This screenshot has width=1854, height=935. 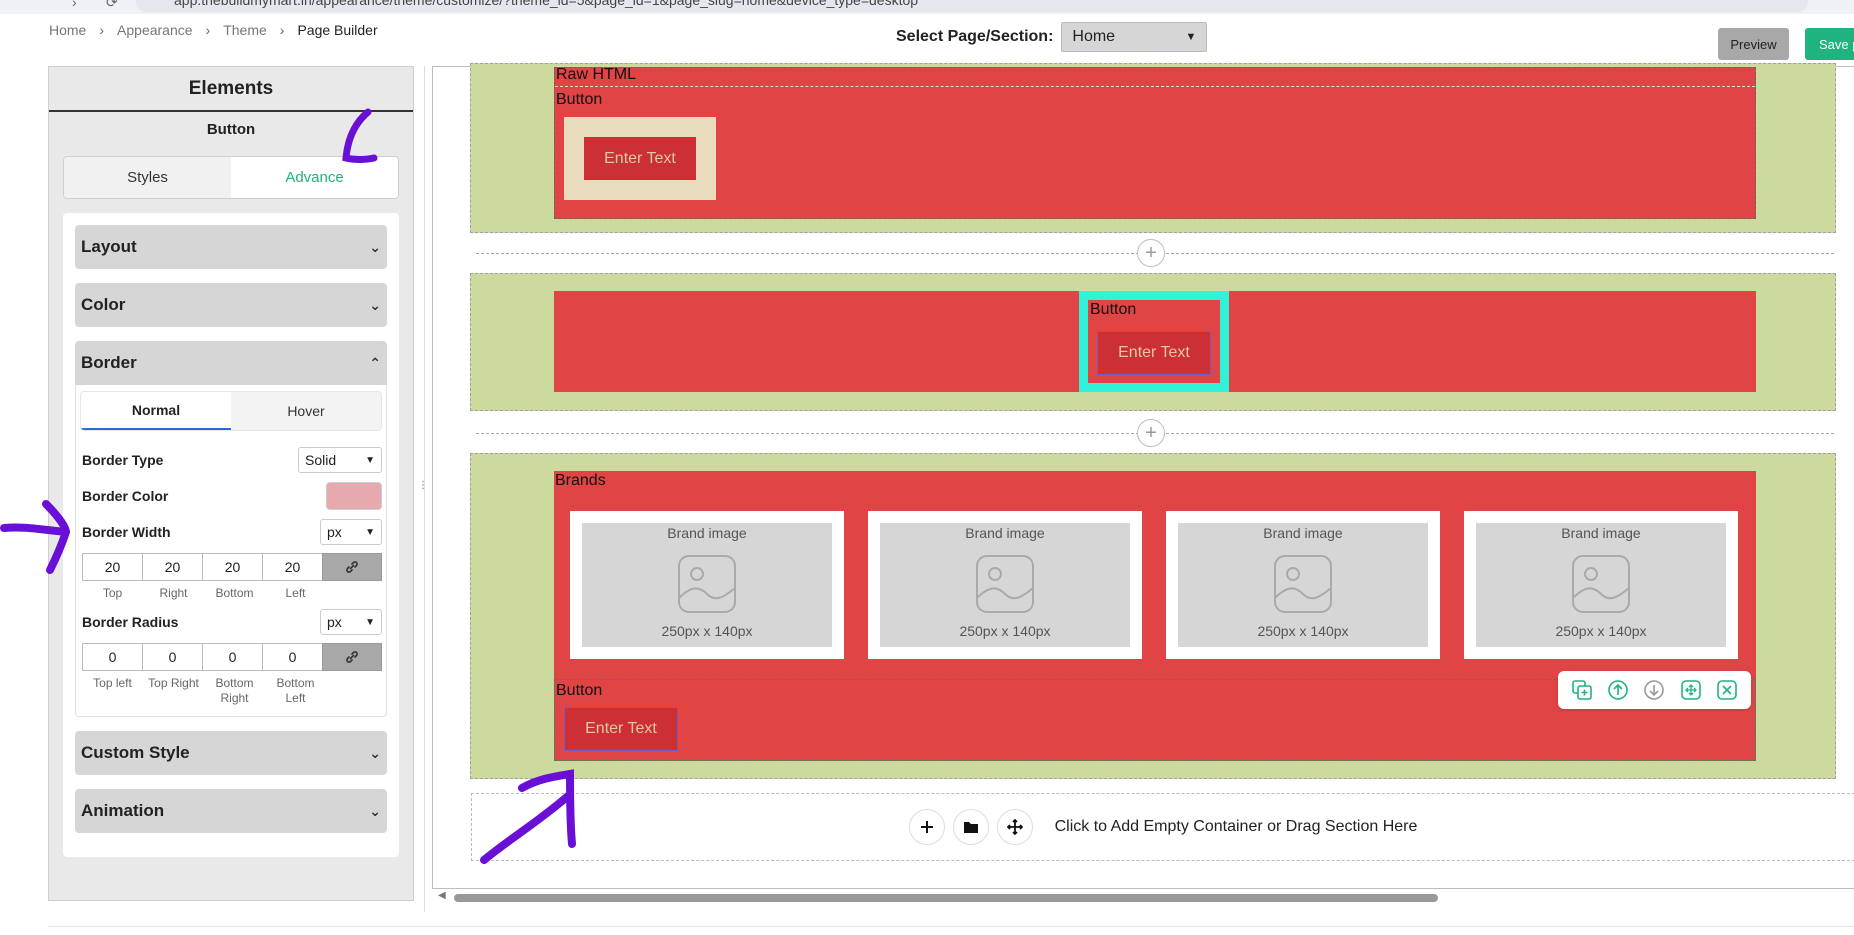 What do you see at coordinates (155, 30) in the screenshot?
I see `breadcrumb-appearance: Appearance` at bounding box center [155, 30].